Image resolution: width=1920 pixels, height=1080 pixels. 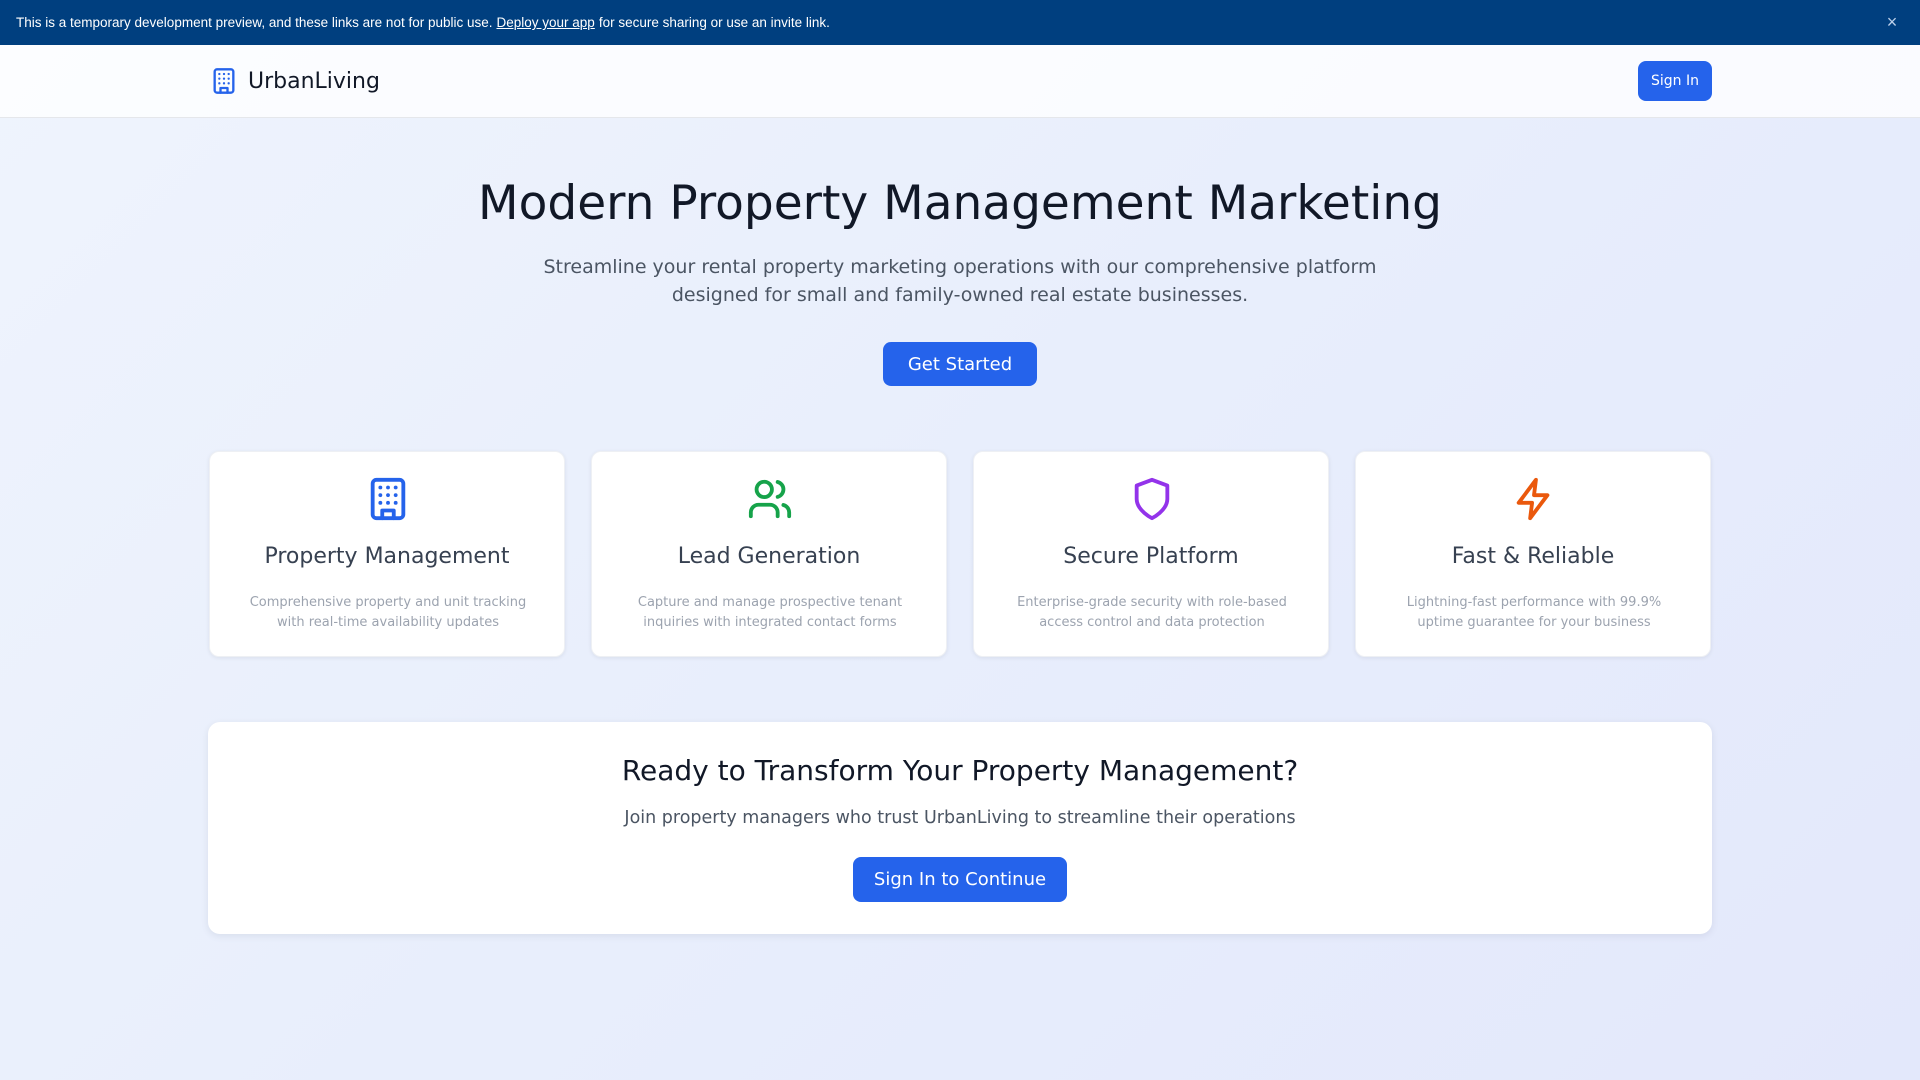 I want to click on brand-name: UrbanLiving, so click(x=314, y=81).